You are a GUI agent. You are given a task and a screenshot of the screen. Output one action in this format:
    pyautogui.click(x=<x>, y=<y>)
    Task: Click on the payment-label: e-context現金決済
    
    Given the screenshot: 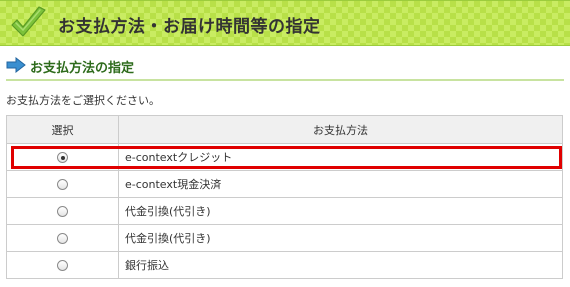 What is the action you would take?
    pyautogui.click(x=173, y=184)
    